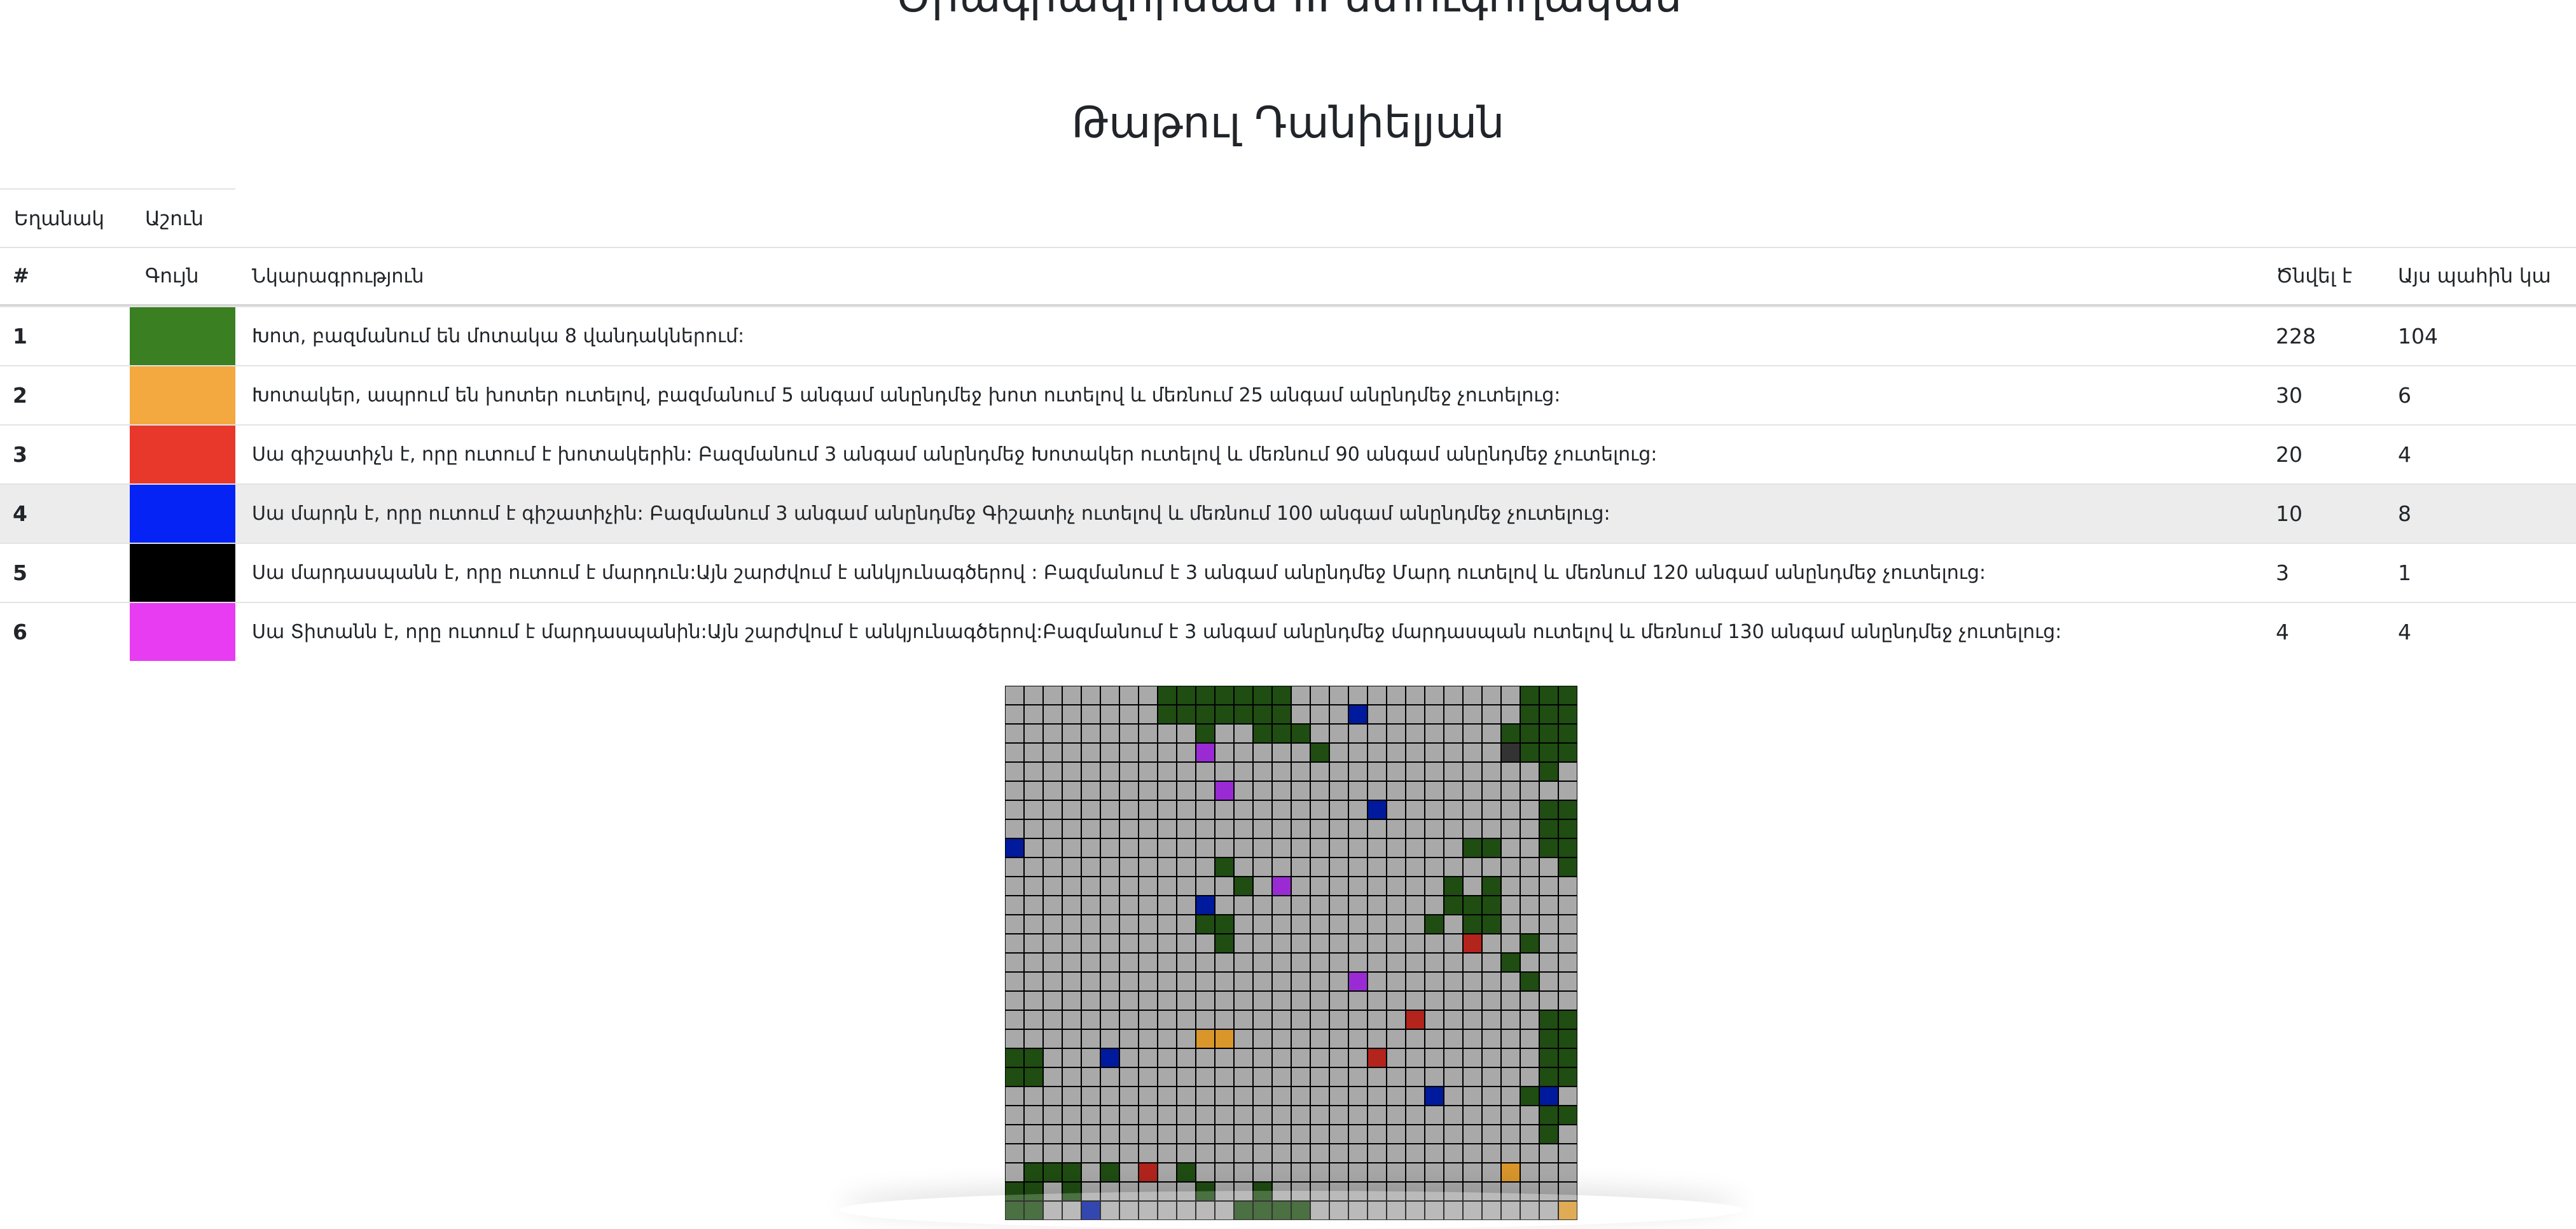 The image size is (2576, 1229). What do you see at coordinates (2296, 336) in the screenshot?
I see `row-born: 228` at bounding box center [2296, 336].